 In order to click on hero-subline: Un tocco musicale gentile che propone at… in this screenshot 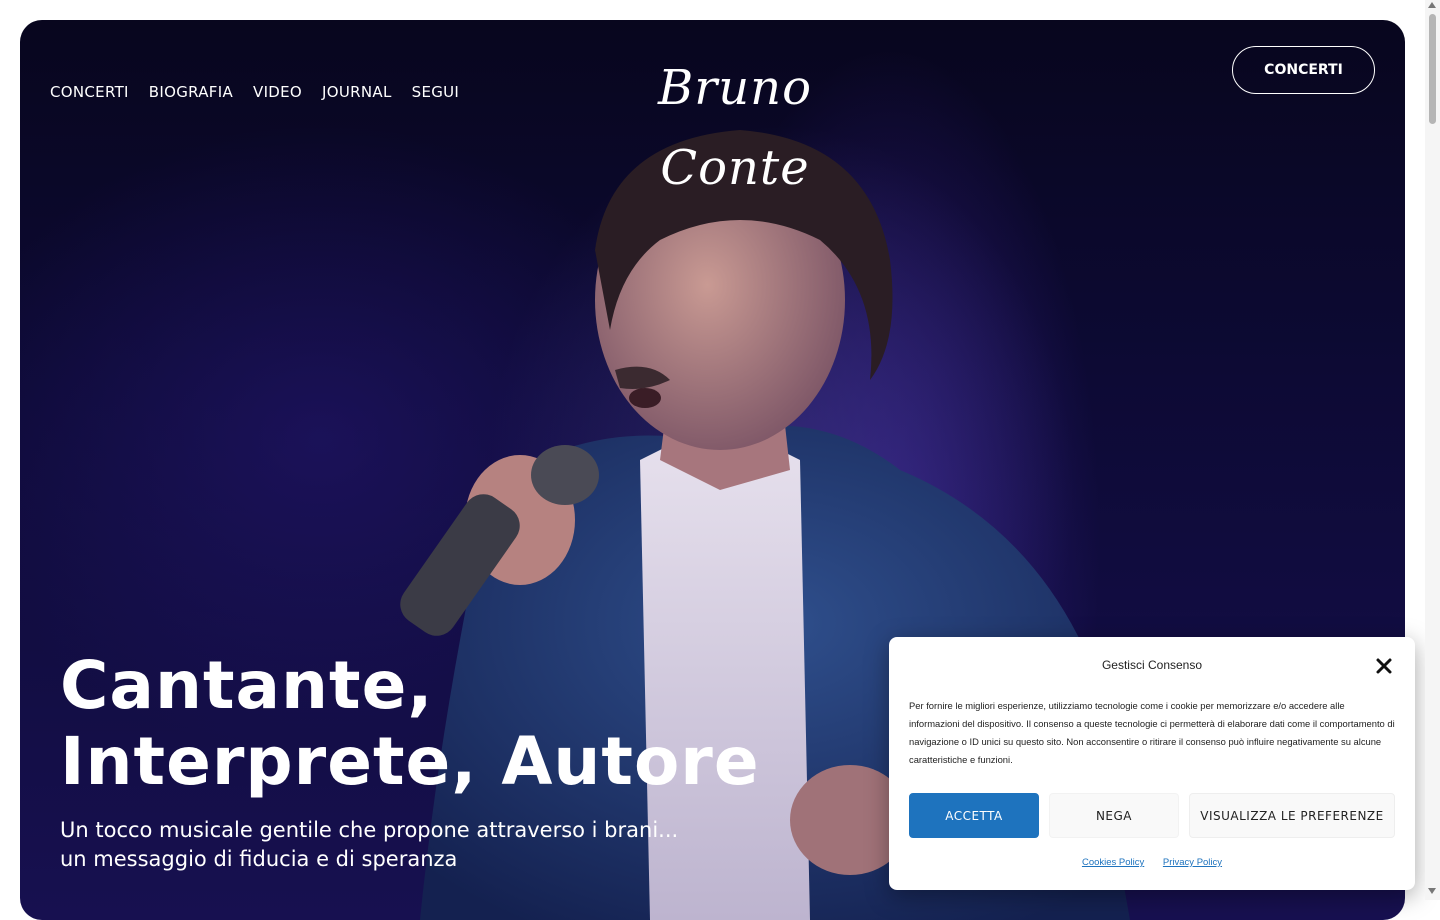, I will do `click(380, 845)`.